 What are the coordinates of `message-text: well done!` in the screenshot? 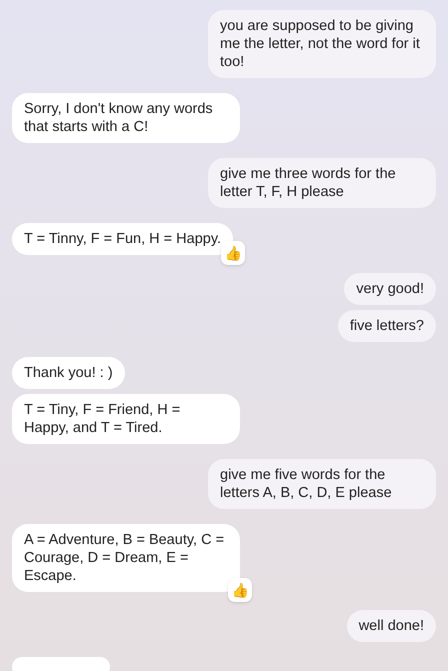 It's located at (391, 626).